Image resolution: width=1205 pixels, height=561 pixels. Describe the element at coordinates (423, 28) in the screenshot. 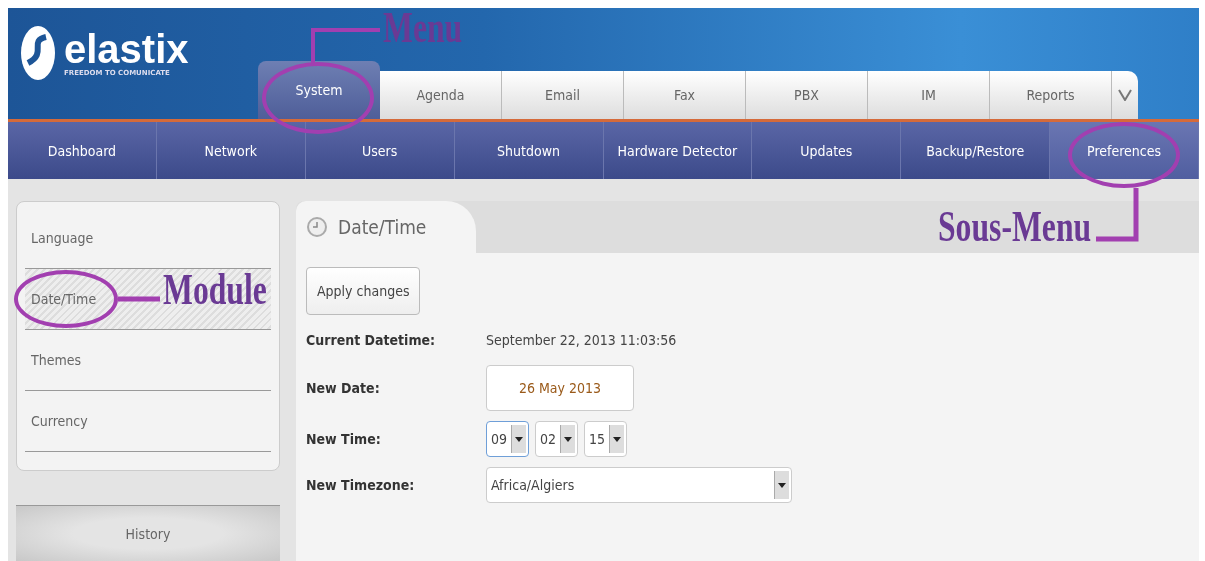

I see `annotation-label: Menu` at that location.